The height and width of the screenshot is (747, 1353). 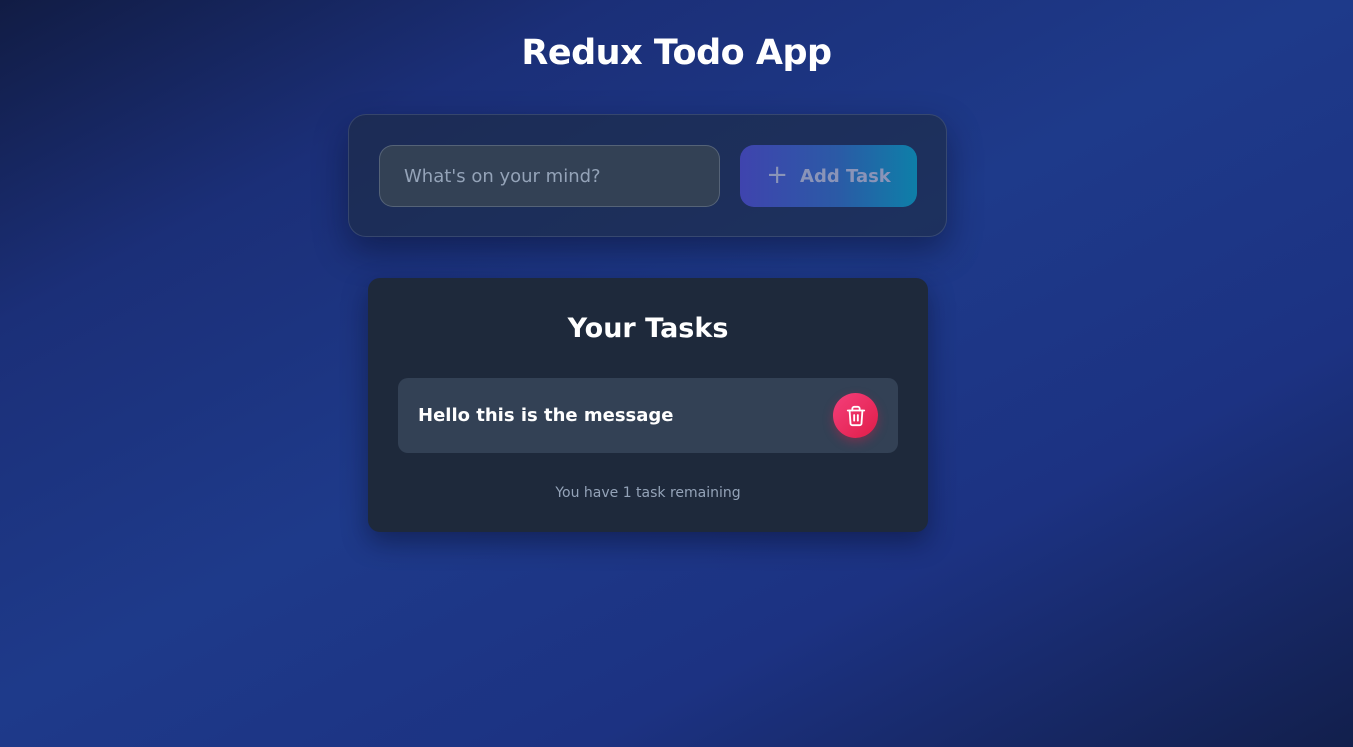 I want to click on delete-task-button, so click(x=855, y=415).